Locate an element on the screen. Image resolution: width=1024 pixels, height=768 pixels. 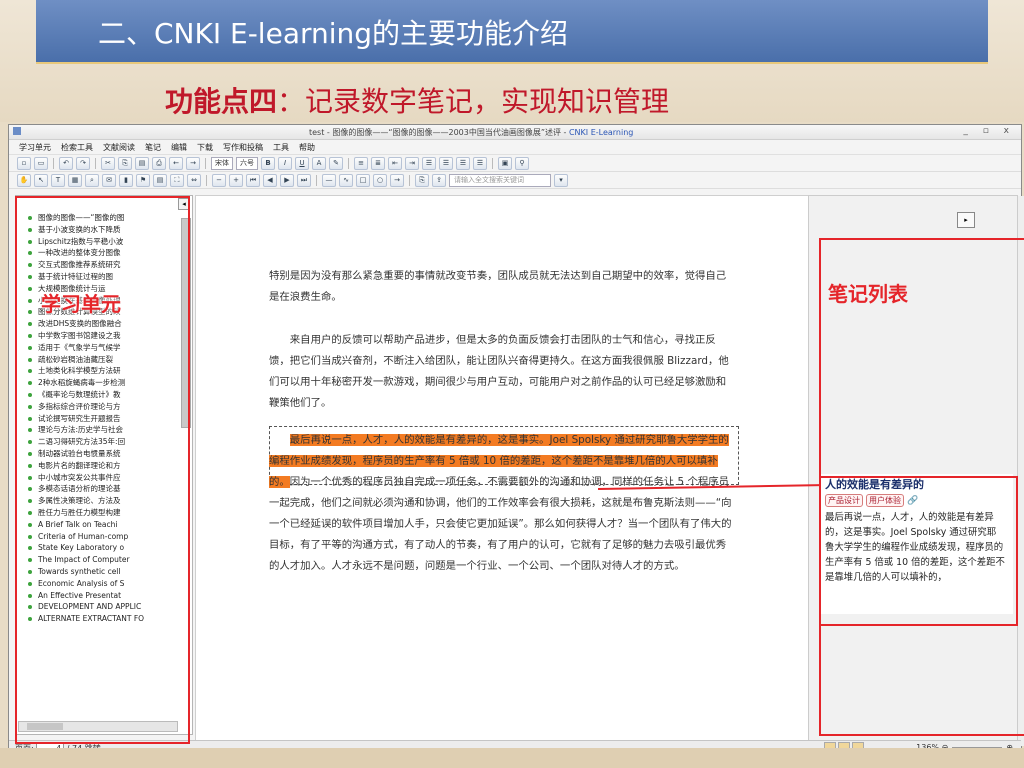
paste-icon: ▤ is located at coordinates (142, 163).